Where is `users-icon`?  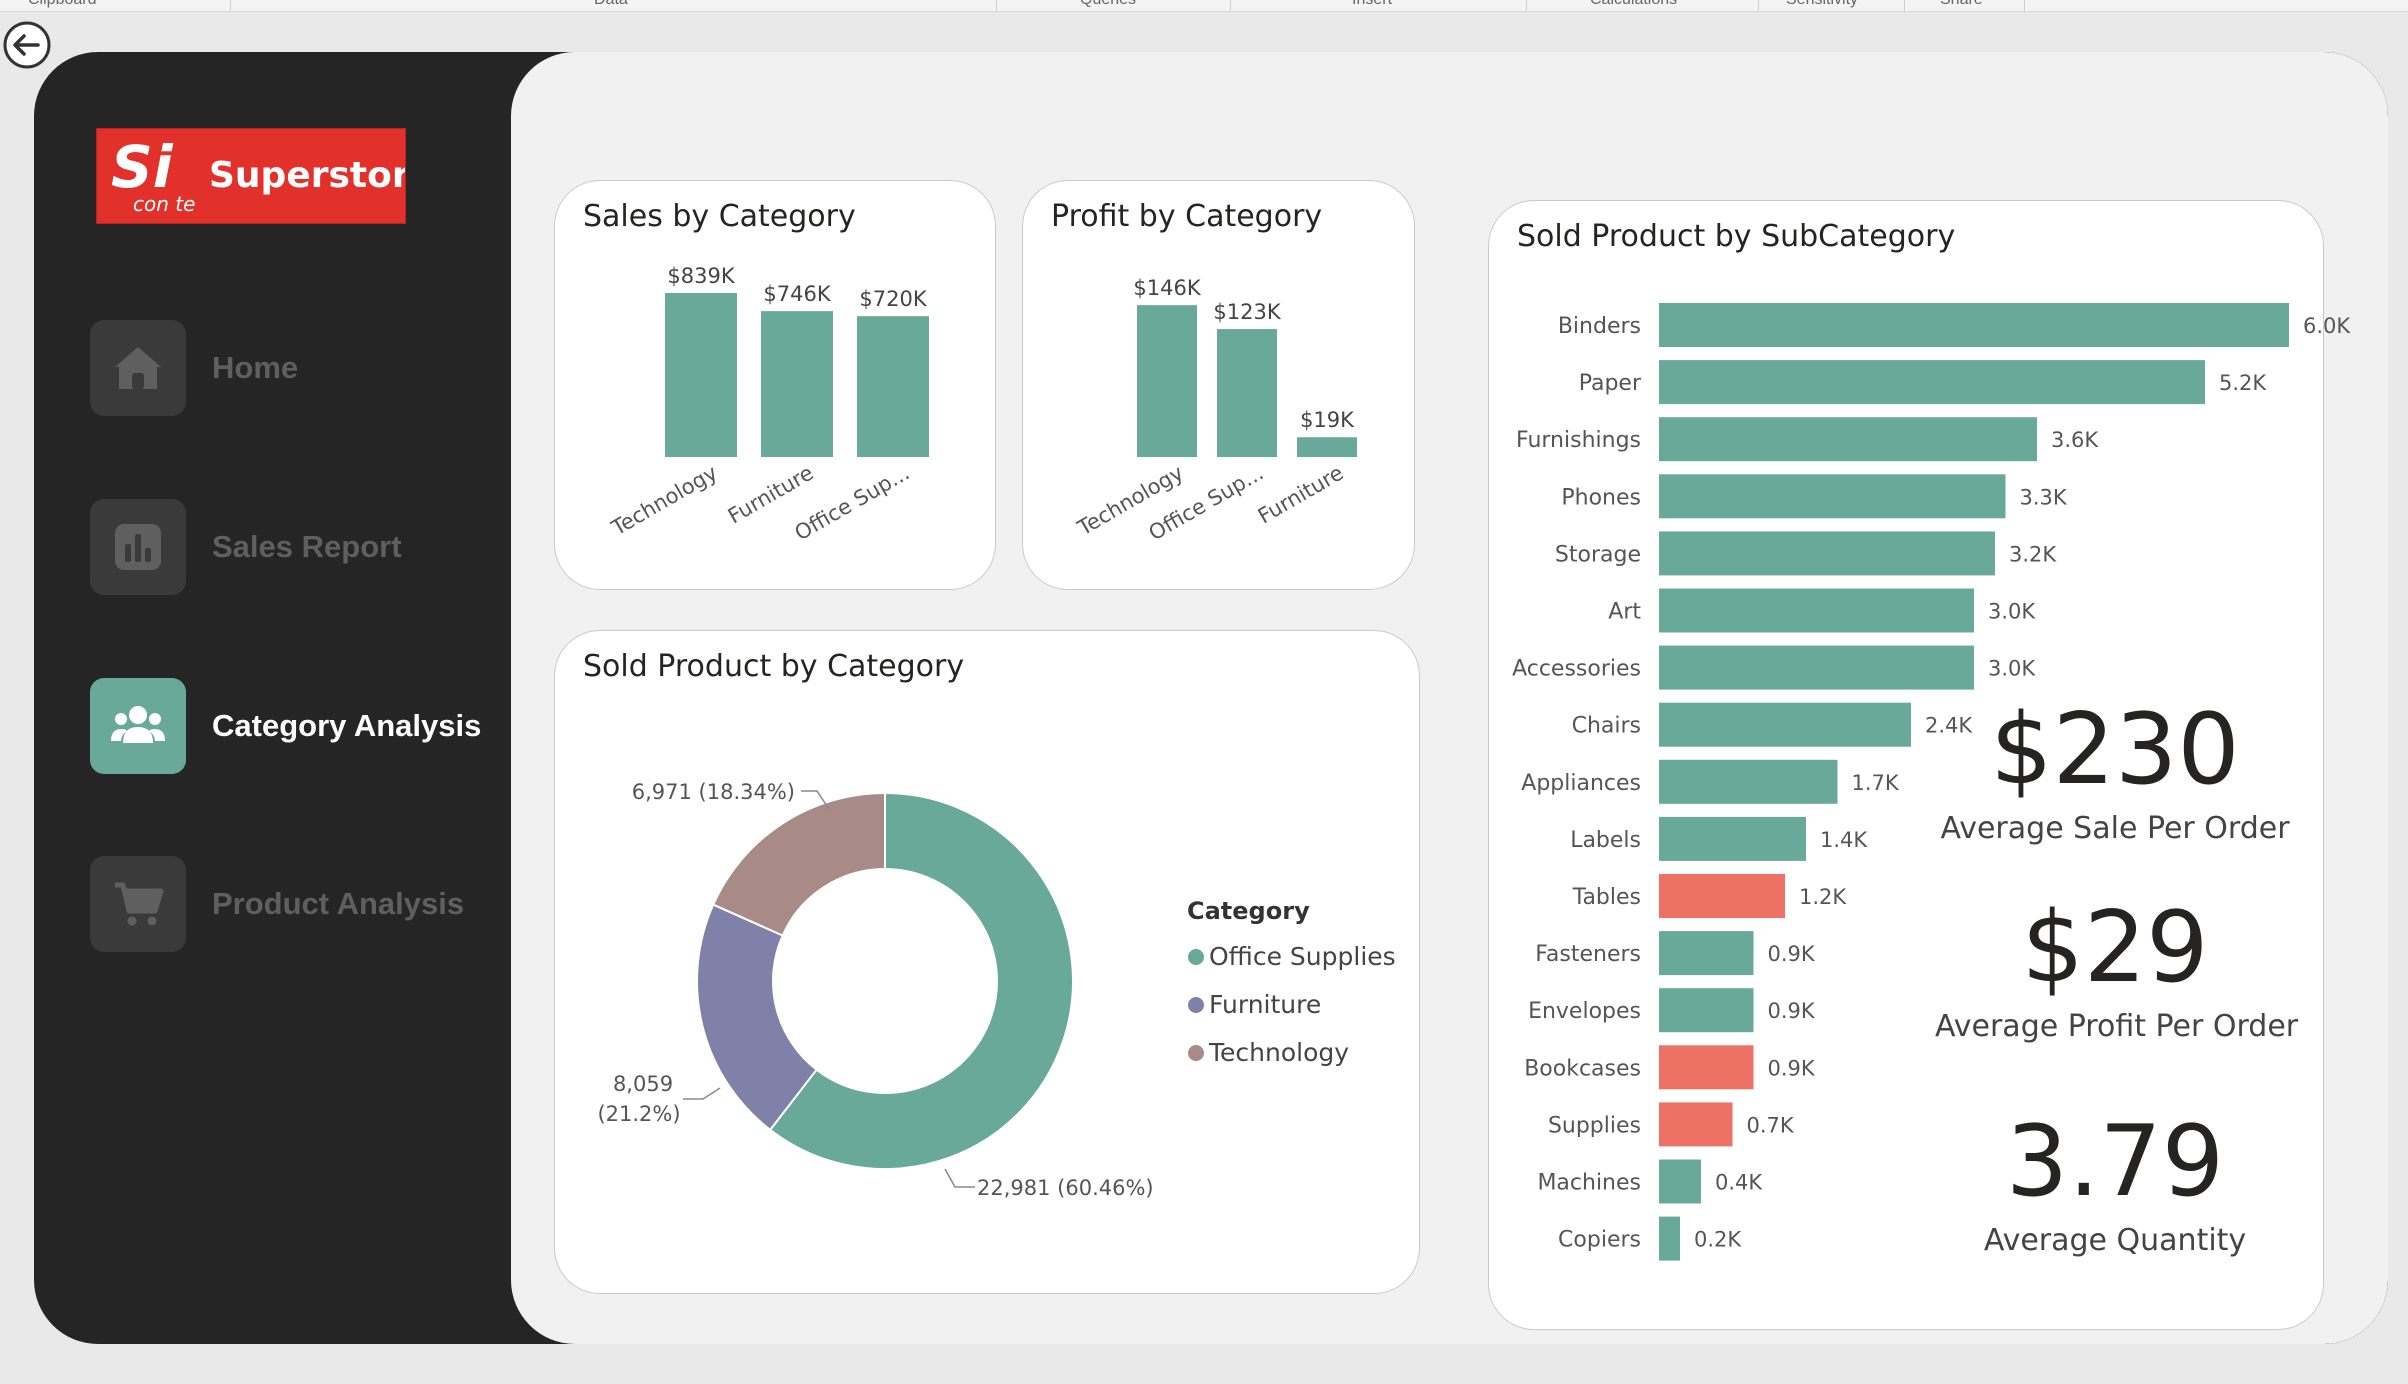 users-icon is located at coordinates (138, 724).